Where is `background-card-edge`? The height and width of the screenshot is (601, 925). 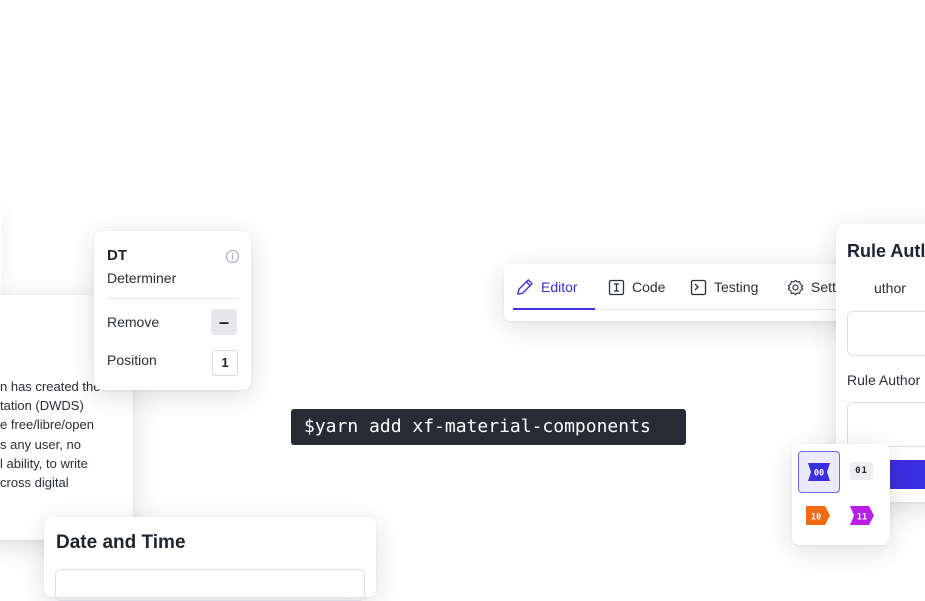
background-card-edge is located at coordinates (1, 250).